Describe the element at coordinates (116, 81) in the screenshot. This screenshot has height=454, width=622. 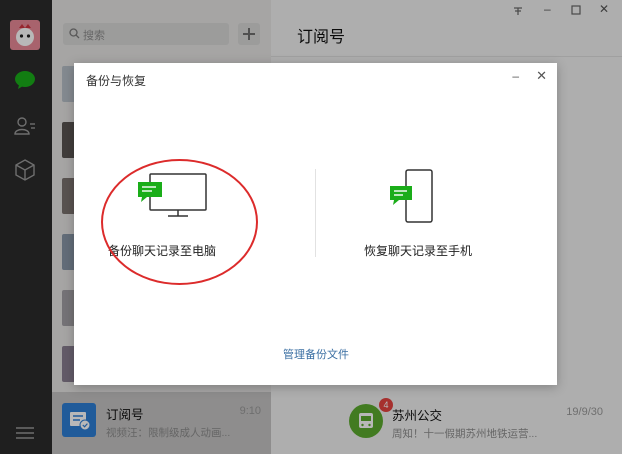
I see `dialog-title: 备份与恢复` at that location.